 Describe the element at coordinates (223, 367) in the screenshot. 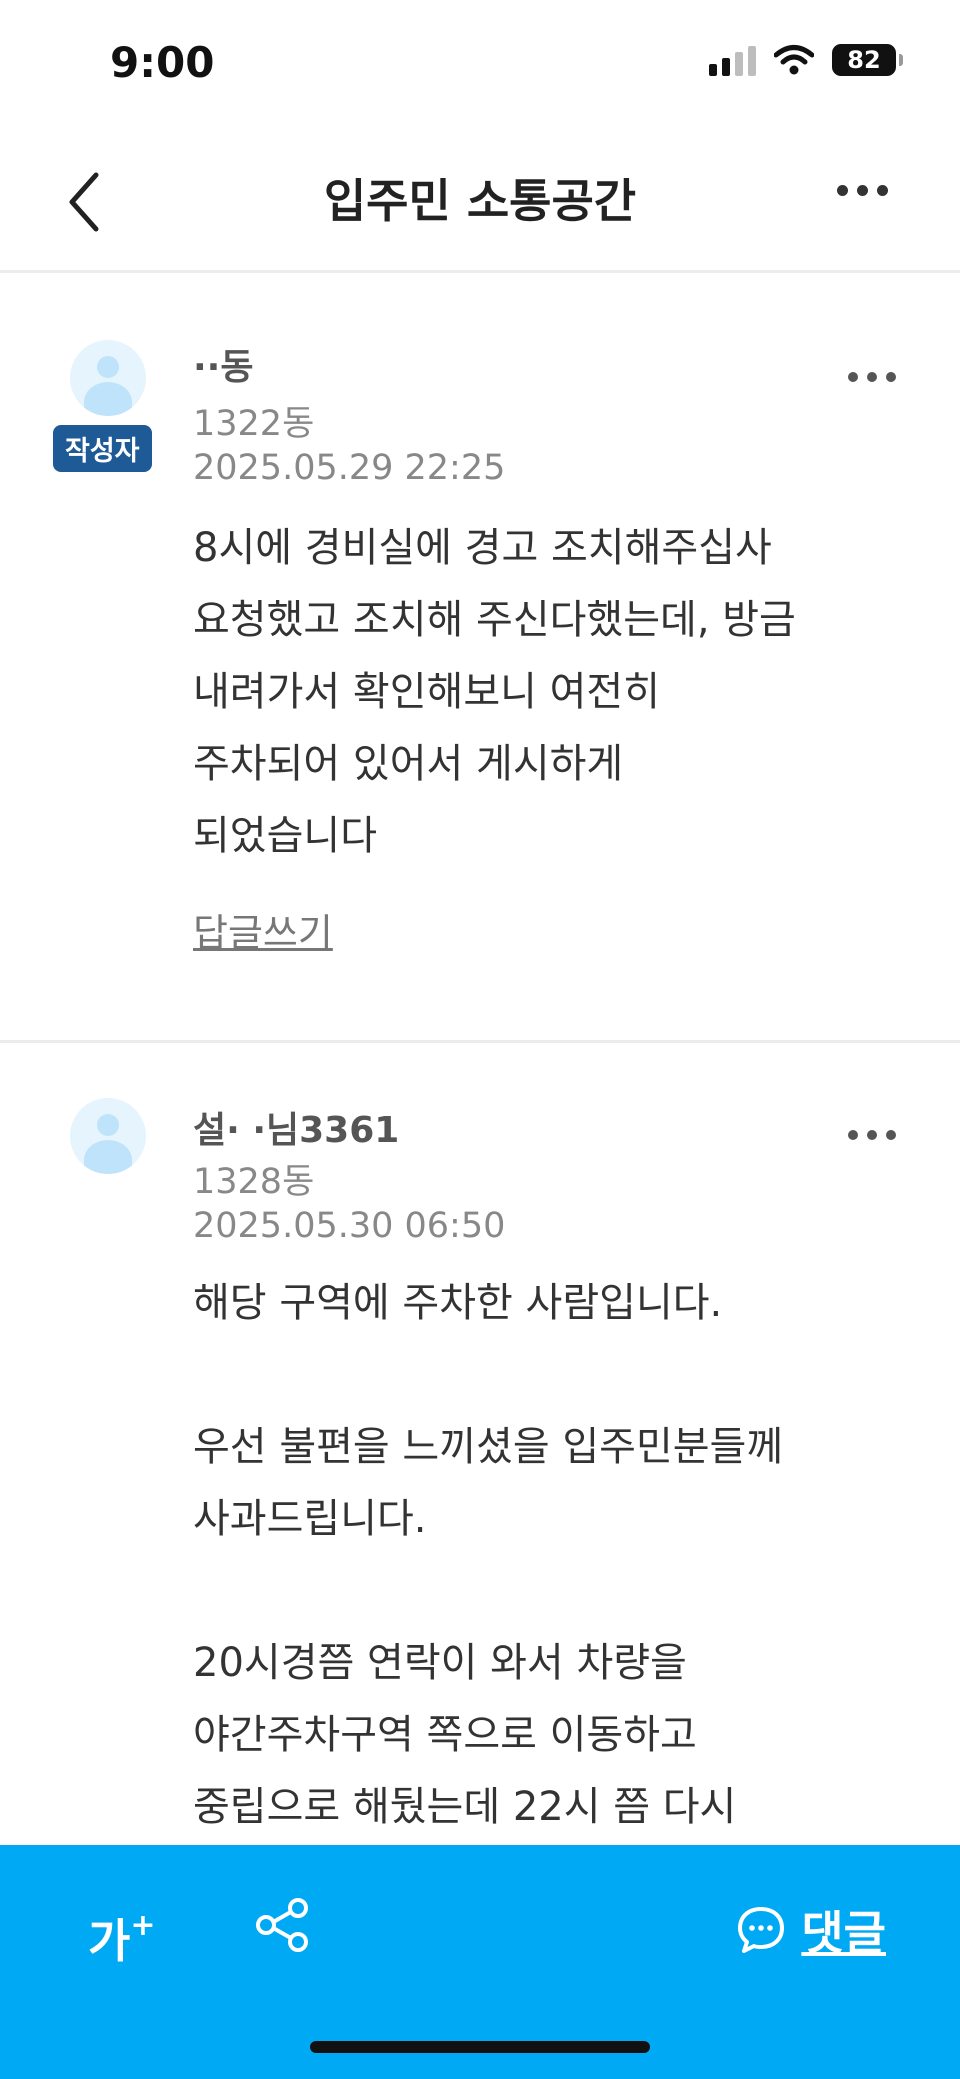

I see `comment-author-name: ··동` at that location.